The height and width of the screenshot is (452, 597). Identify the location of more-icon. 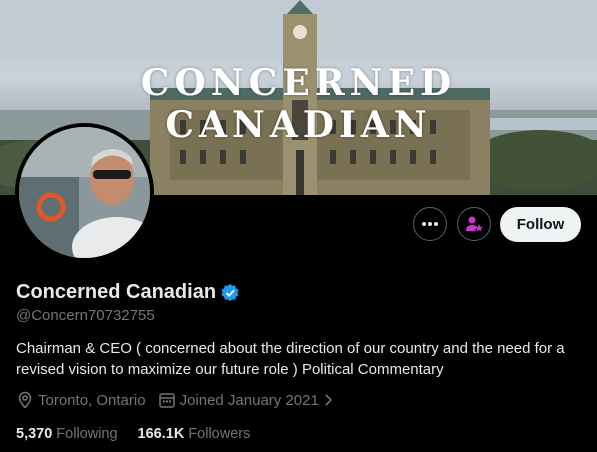
(430, 224).